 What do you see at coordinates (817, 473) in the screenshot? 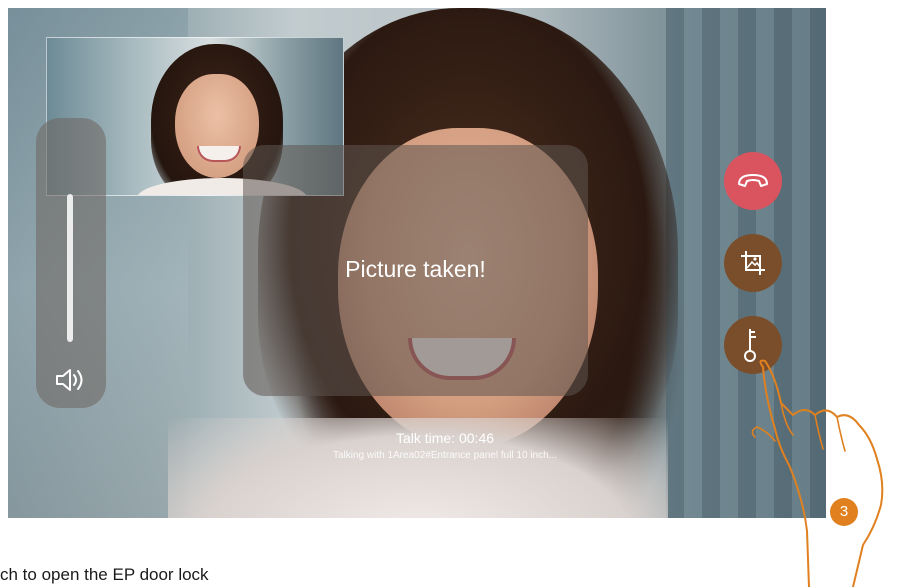
I see `pointing-hand-illustration` at bounding box center [817, 473].